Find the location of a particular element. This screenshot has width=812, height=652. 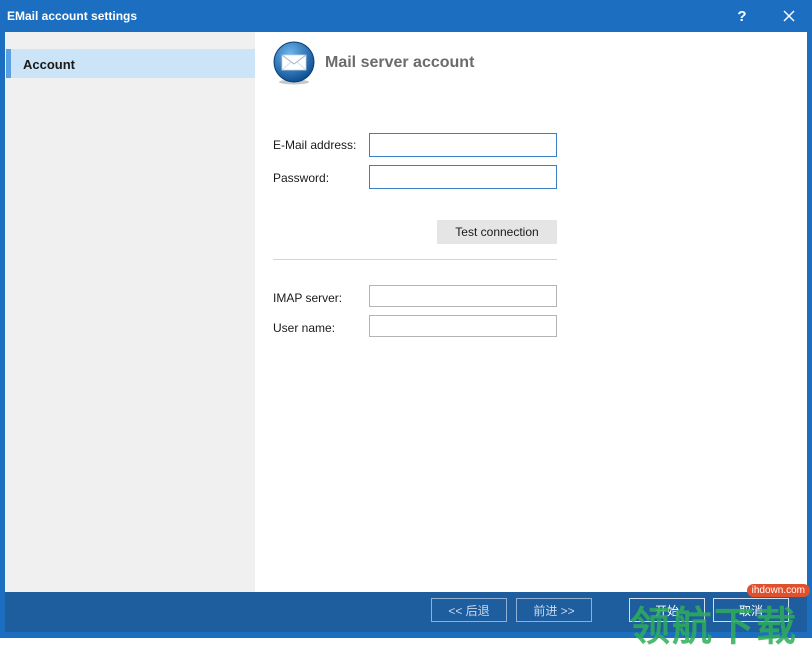

help-button: ? is located at coordinates (742, 16).